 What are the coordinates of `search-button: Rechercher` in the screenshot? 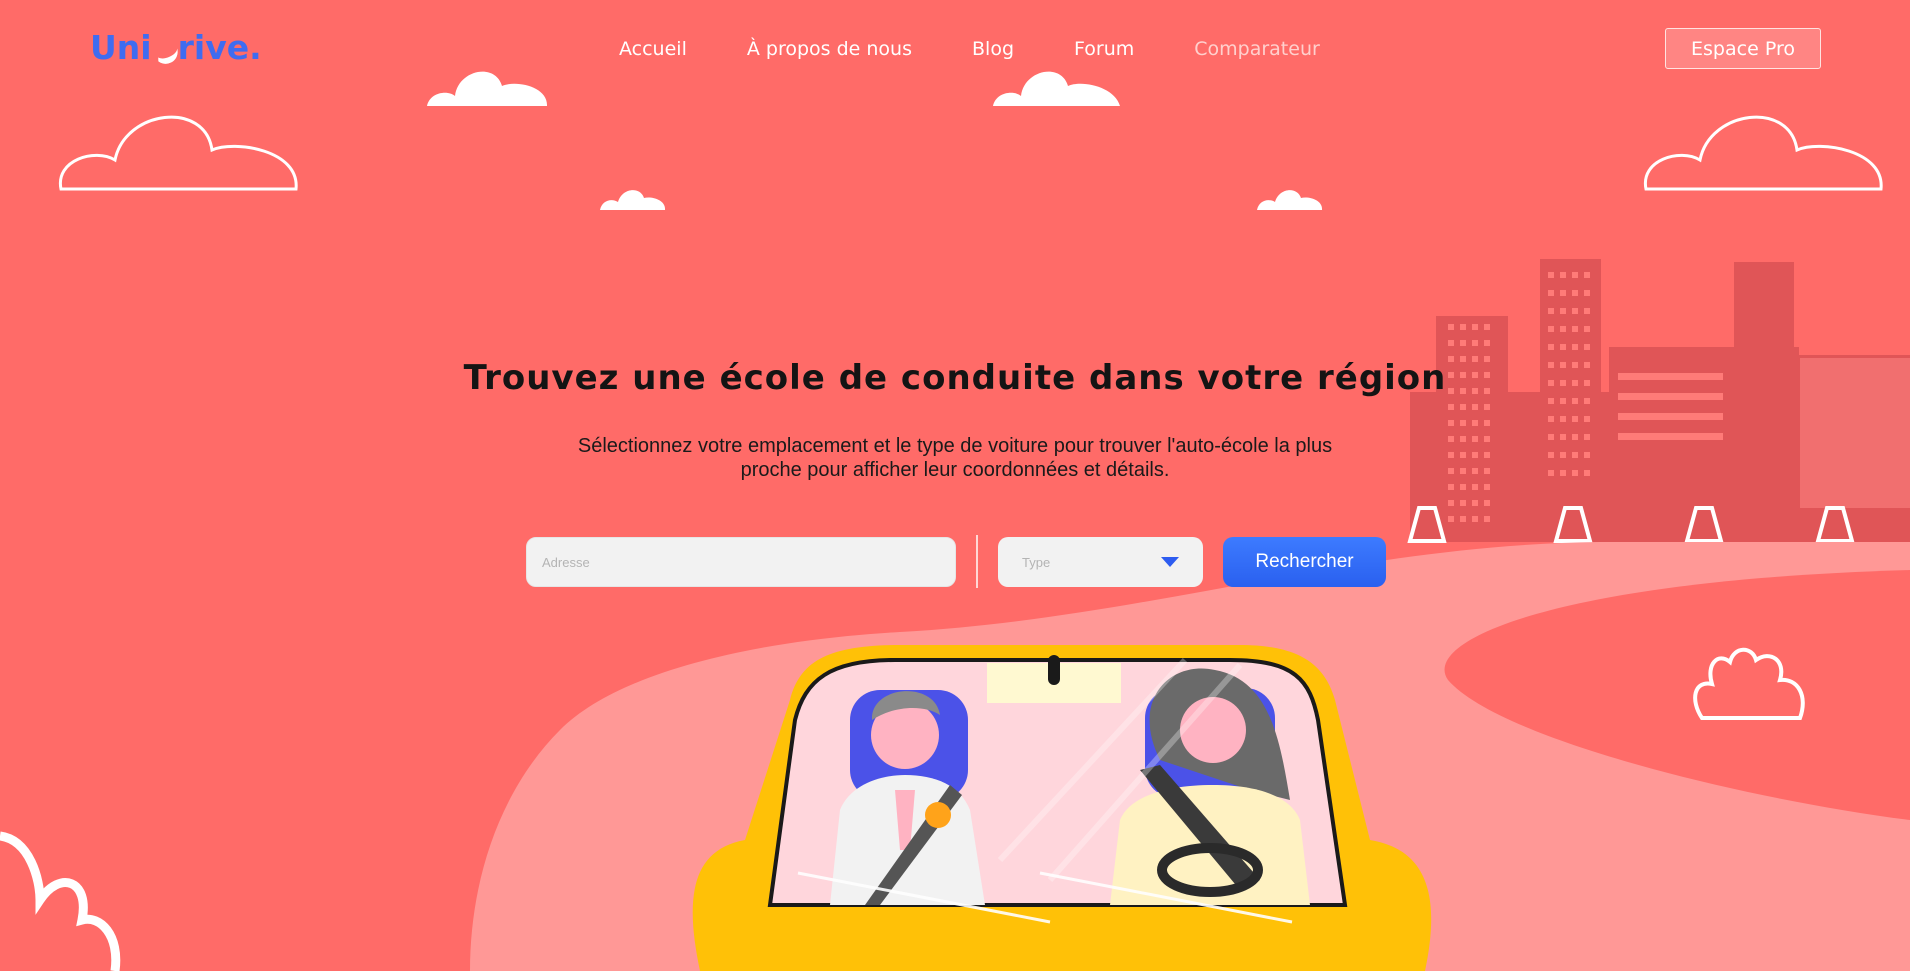 It's located at (1304, 562).